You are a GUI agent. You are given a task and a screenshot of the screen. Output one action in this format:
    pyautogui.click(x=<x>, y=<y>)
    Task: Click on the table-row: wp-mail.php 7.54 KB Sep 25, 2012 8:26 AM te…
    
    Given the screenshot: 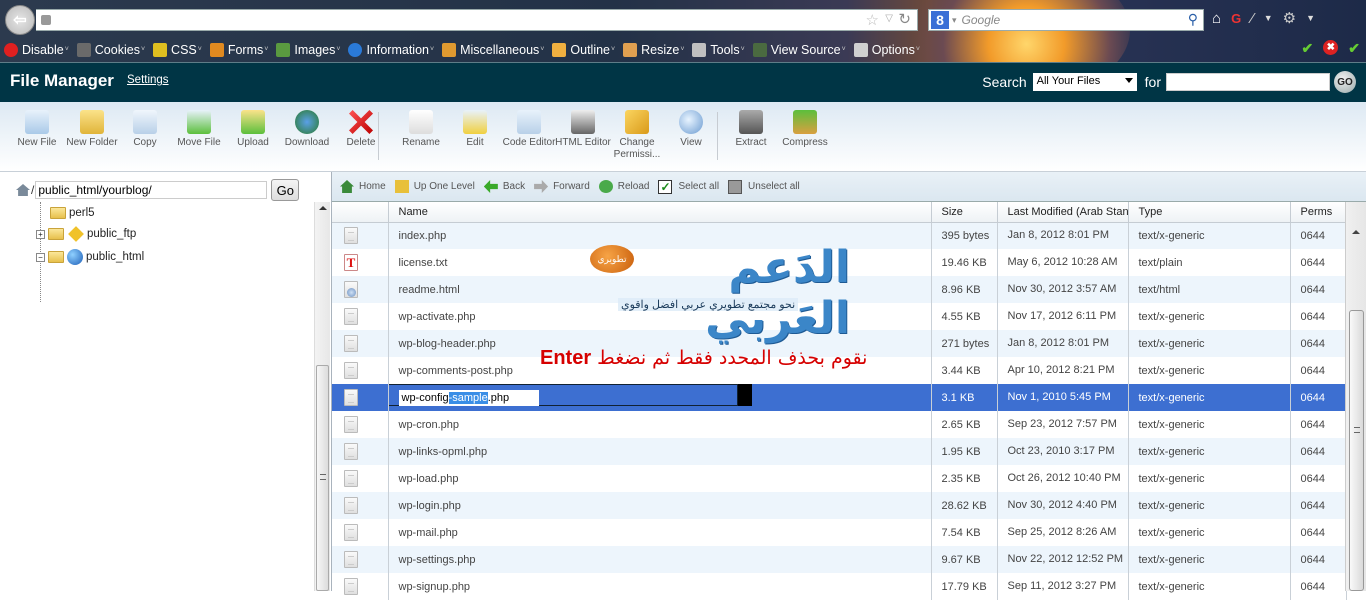 What is the action you would take?
    pyautogui.click(x=839, y=532)
    